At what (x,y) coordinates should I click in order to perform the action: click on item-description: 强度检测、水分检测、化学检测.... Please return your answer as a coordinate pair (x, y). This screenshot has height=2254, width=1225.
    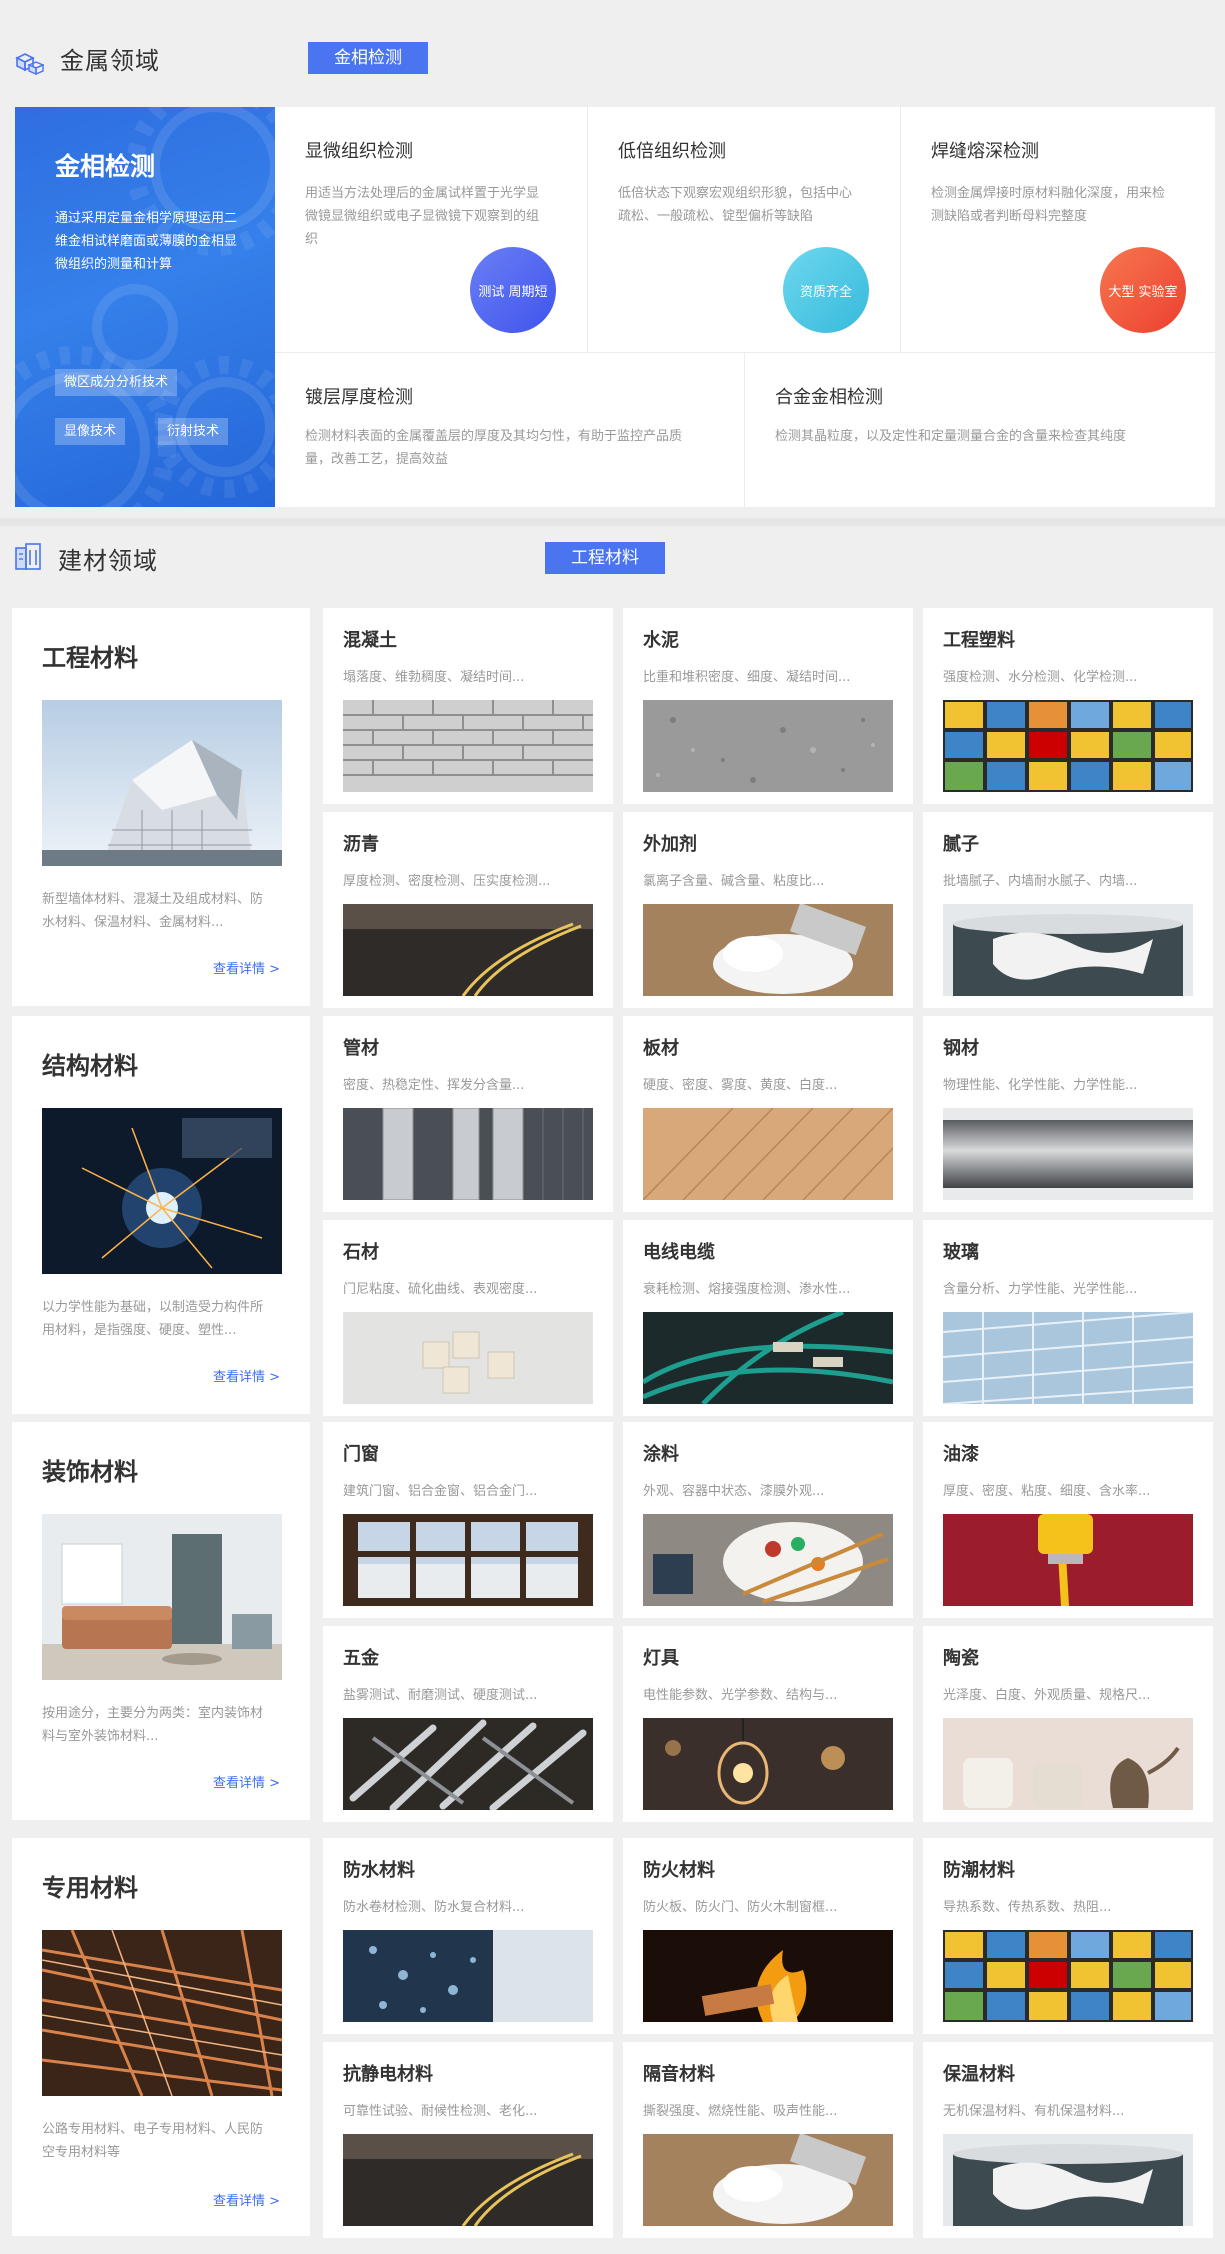
    Looking at the image, I should click on (1040, 677).